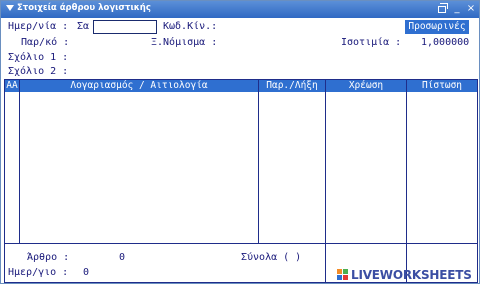 This screenshot has width=480, height=284. Describe the element at coordinates (411, 275) in the screenshot. I see `watermark-text: LIVEWORKSHEETS` at that location.